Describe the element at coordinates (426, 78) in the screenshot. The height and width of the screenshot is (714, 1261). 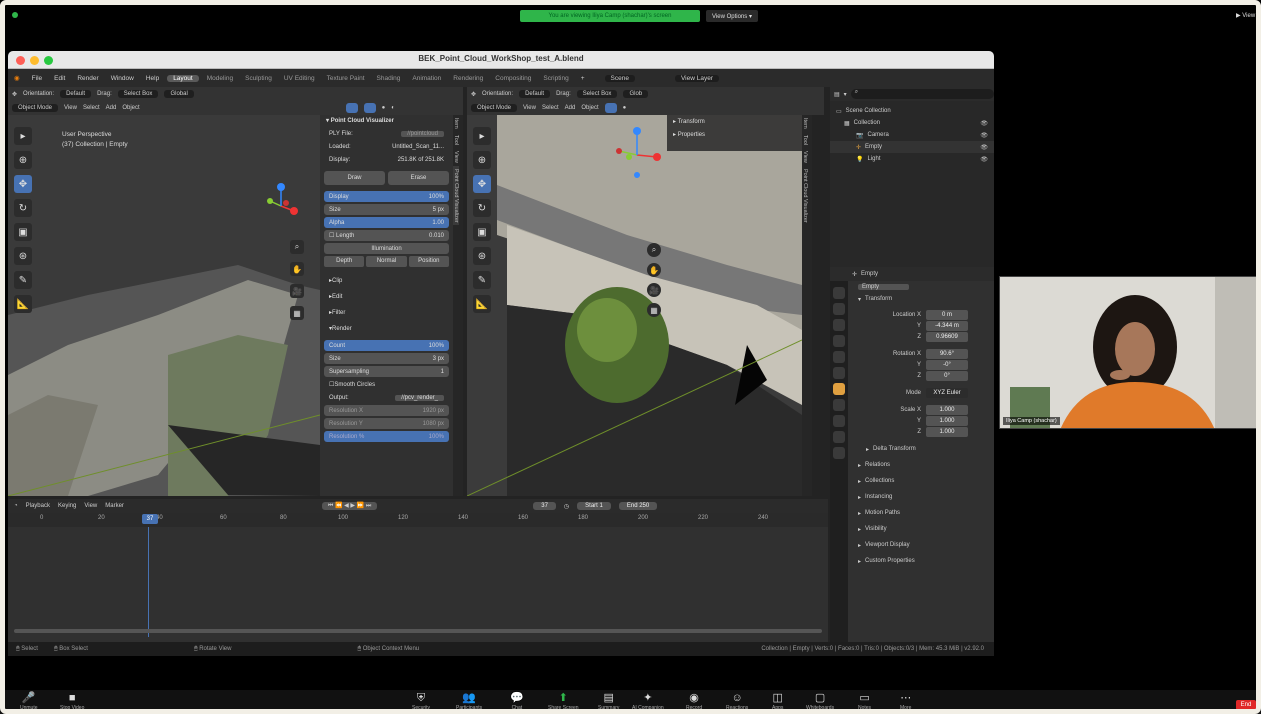
I see `tab-animation: Animation` at that location.